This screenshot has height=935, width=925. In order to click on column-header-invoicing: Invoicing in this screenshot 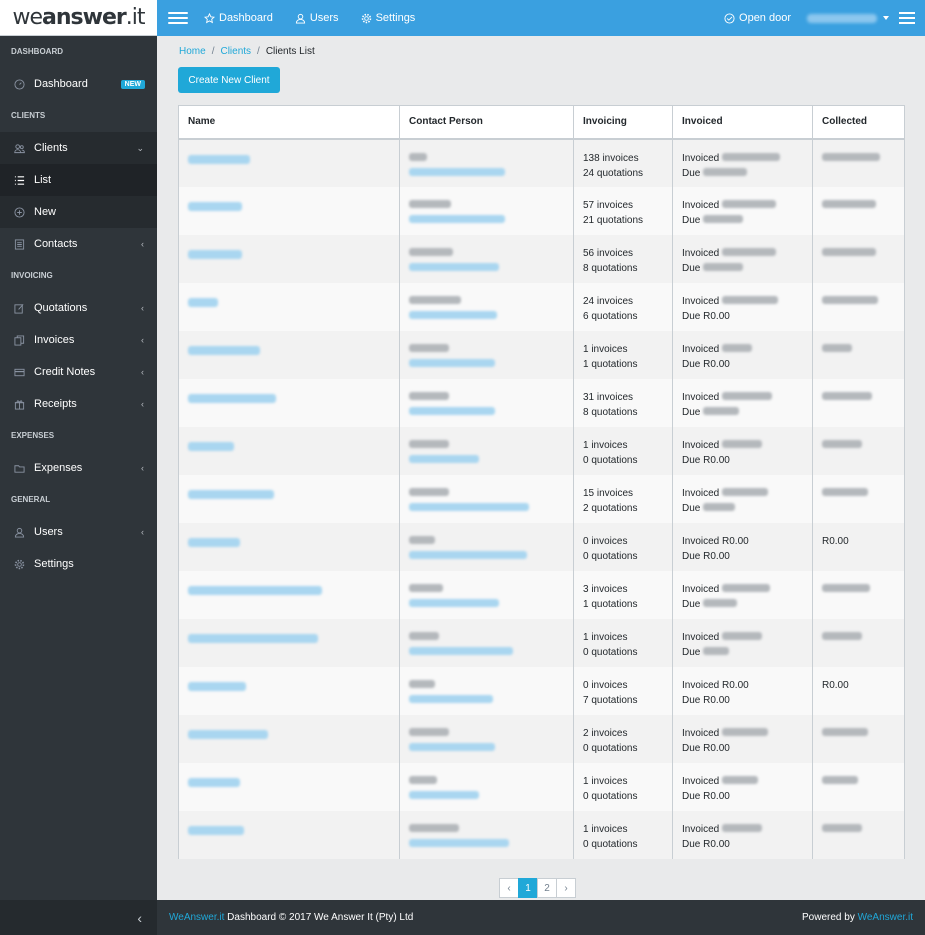, I will do `click(623, 122)`.